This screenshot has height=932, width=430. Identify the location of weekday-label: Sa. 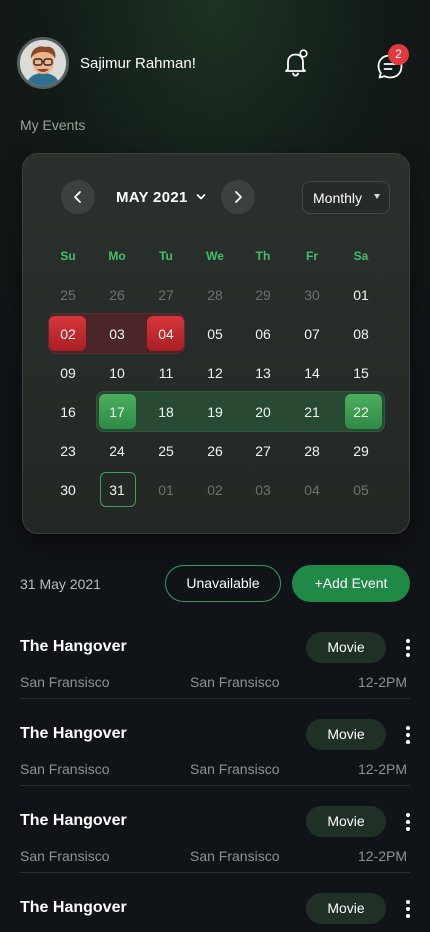
(361, 256).